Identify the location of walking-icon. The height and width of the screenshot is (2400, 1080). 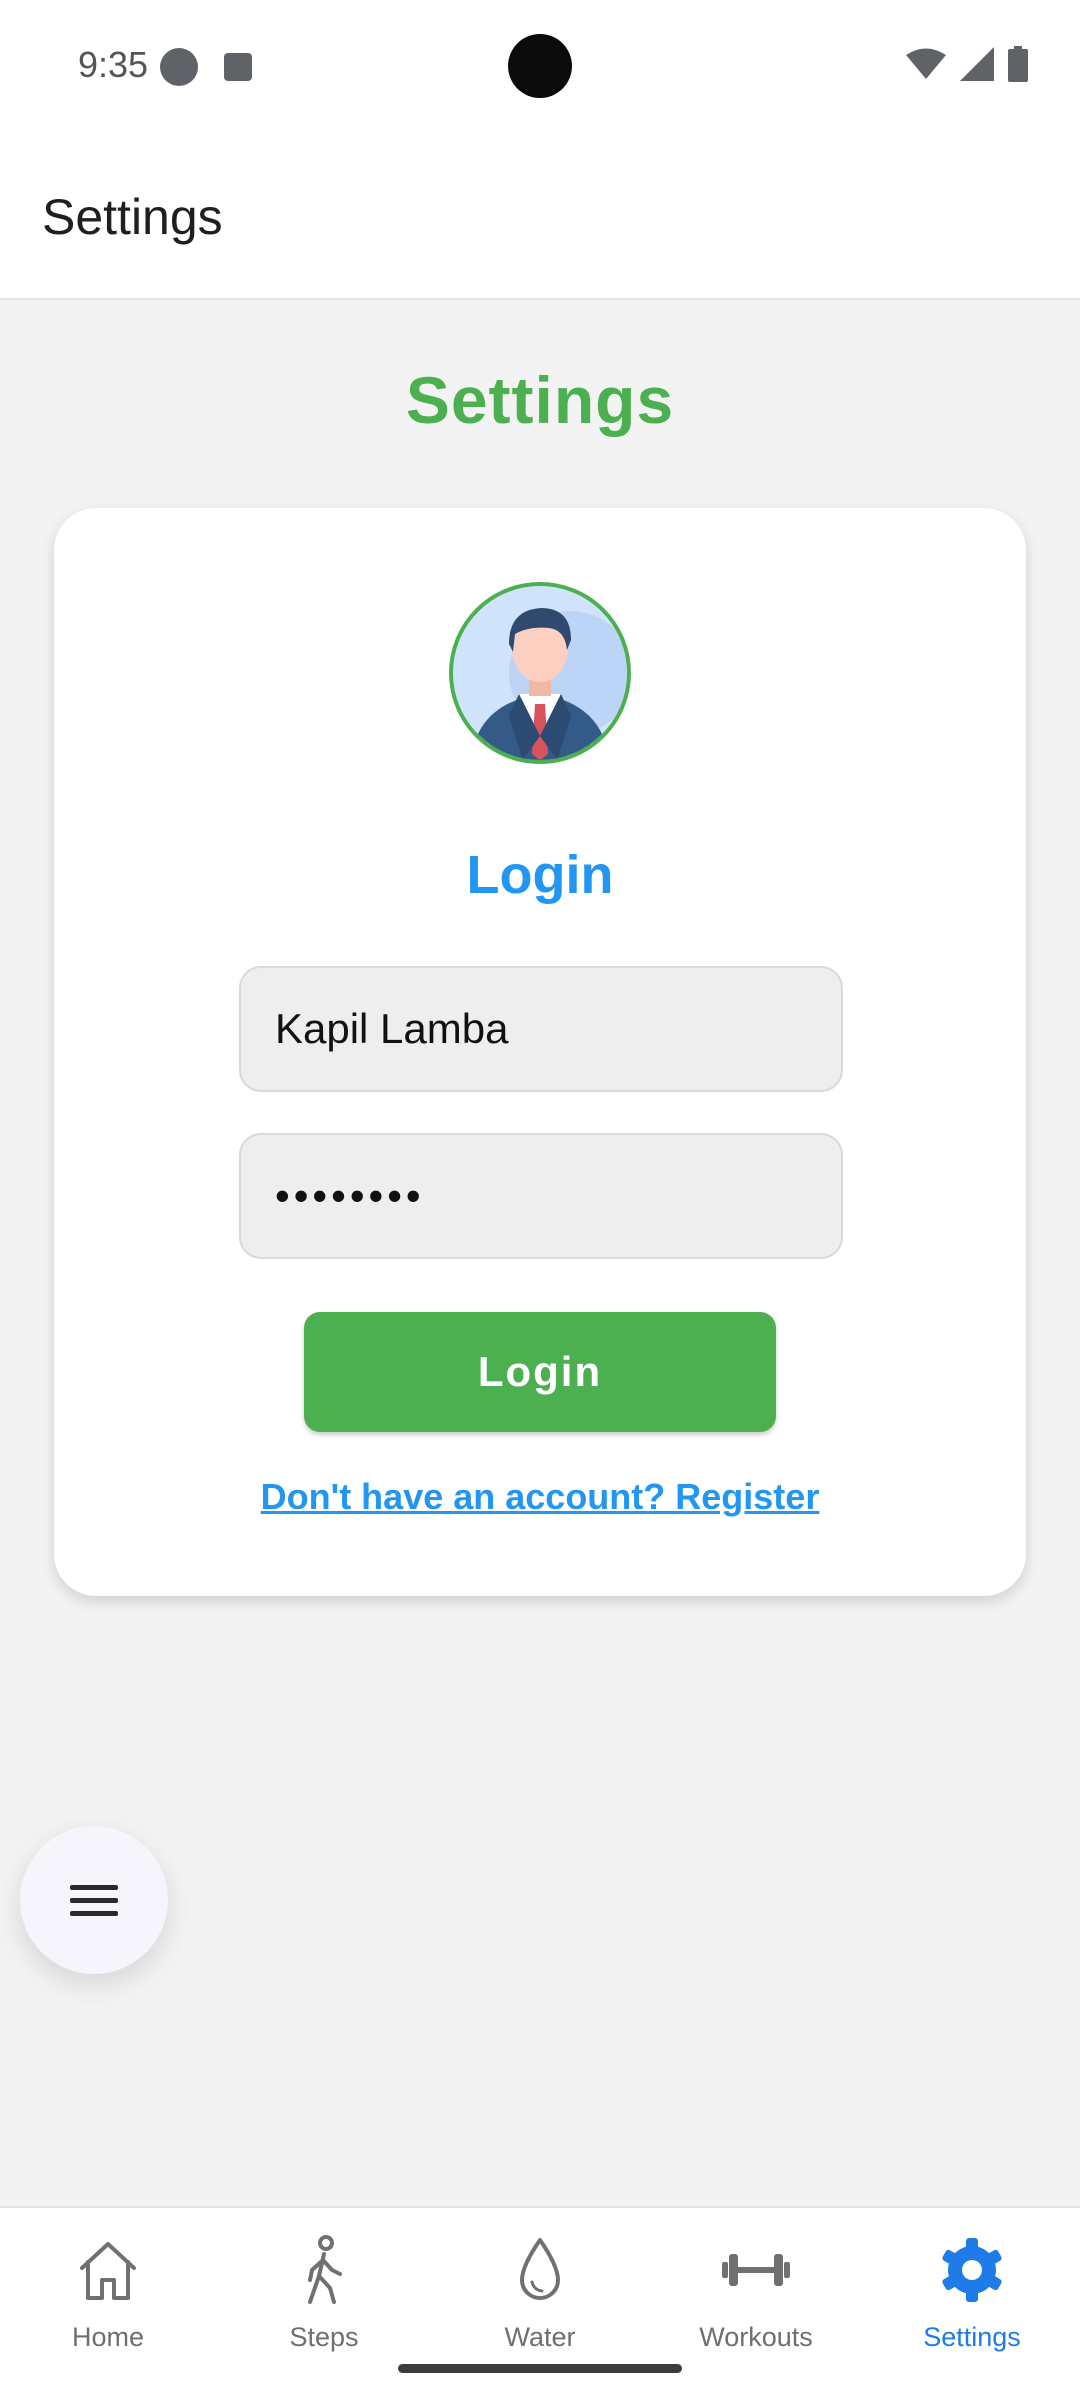
(325, 2269).